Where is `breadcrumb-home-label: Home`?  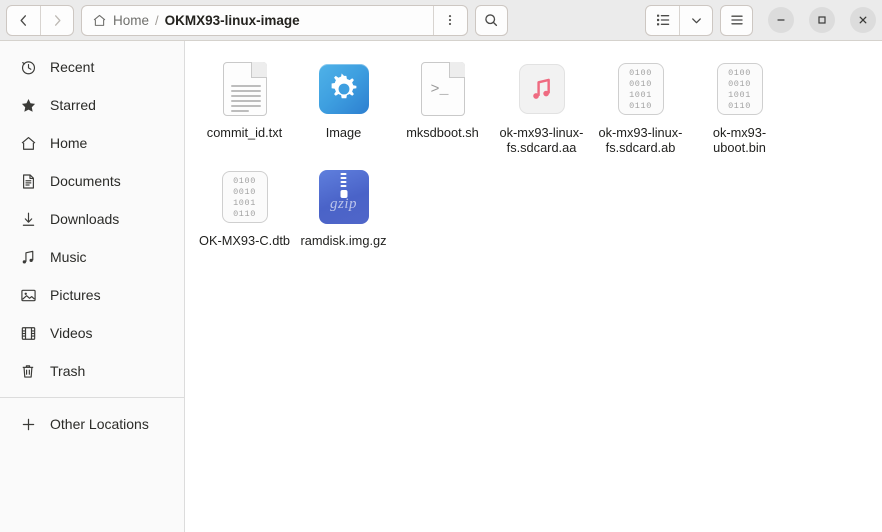 breadcrumb-home-label: Home is located at coordinates (131, 20).